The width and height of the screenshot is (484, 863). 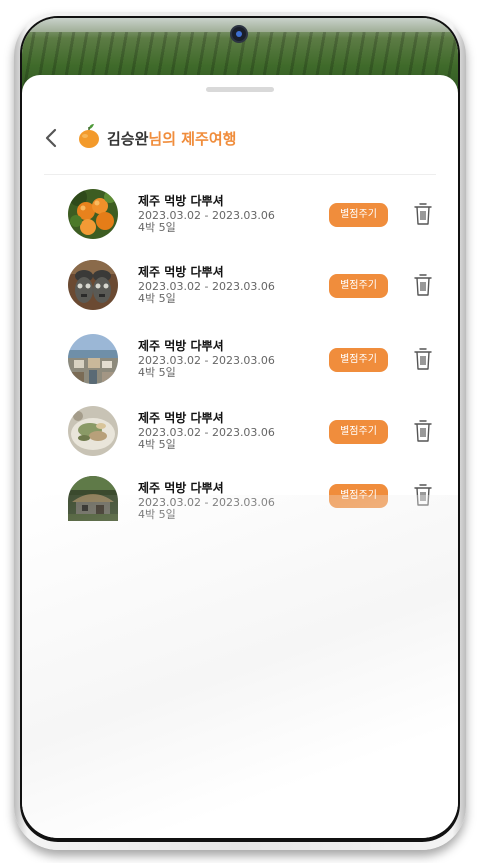 What do you see at coordinates (240, 89) in the screenshot?
I see `sheet-drag-handle` at bounding box center [240, 89].